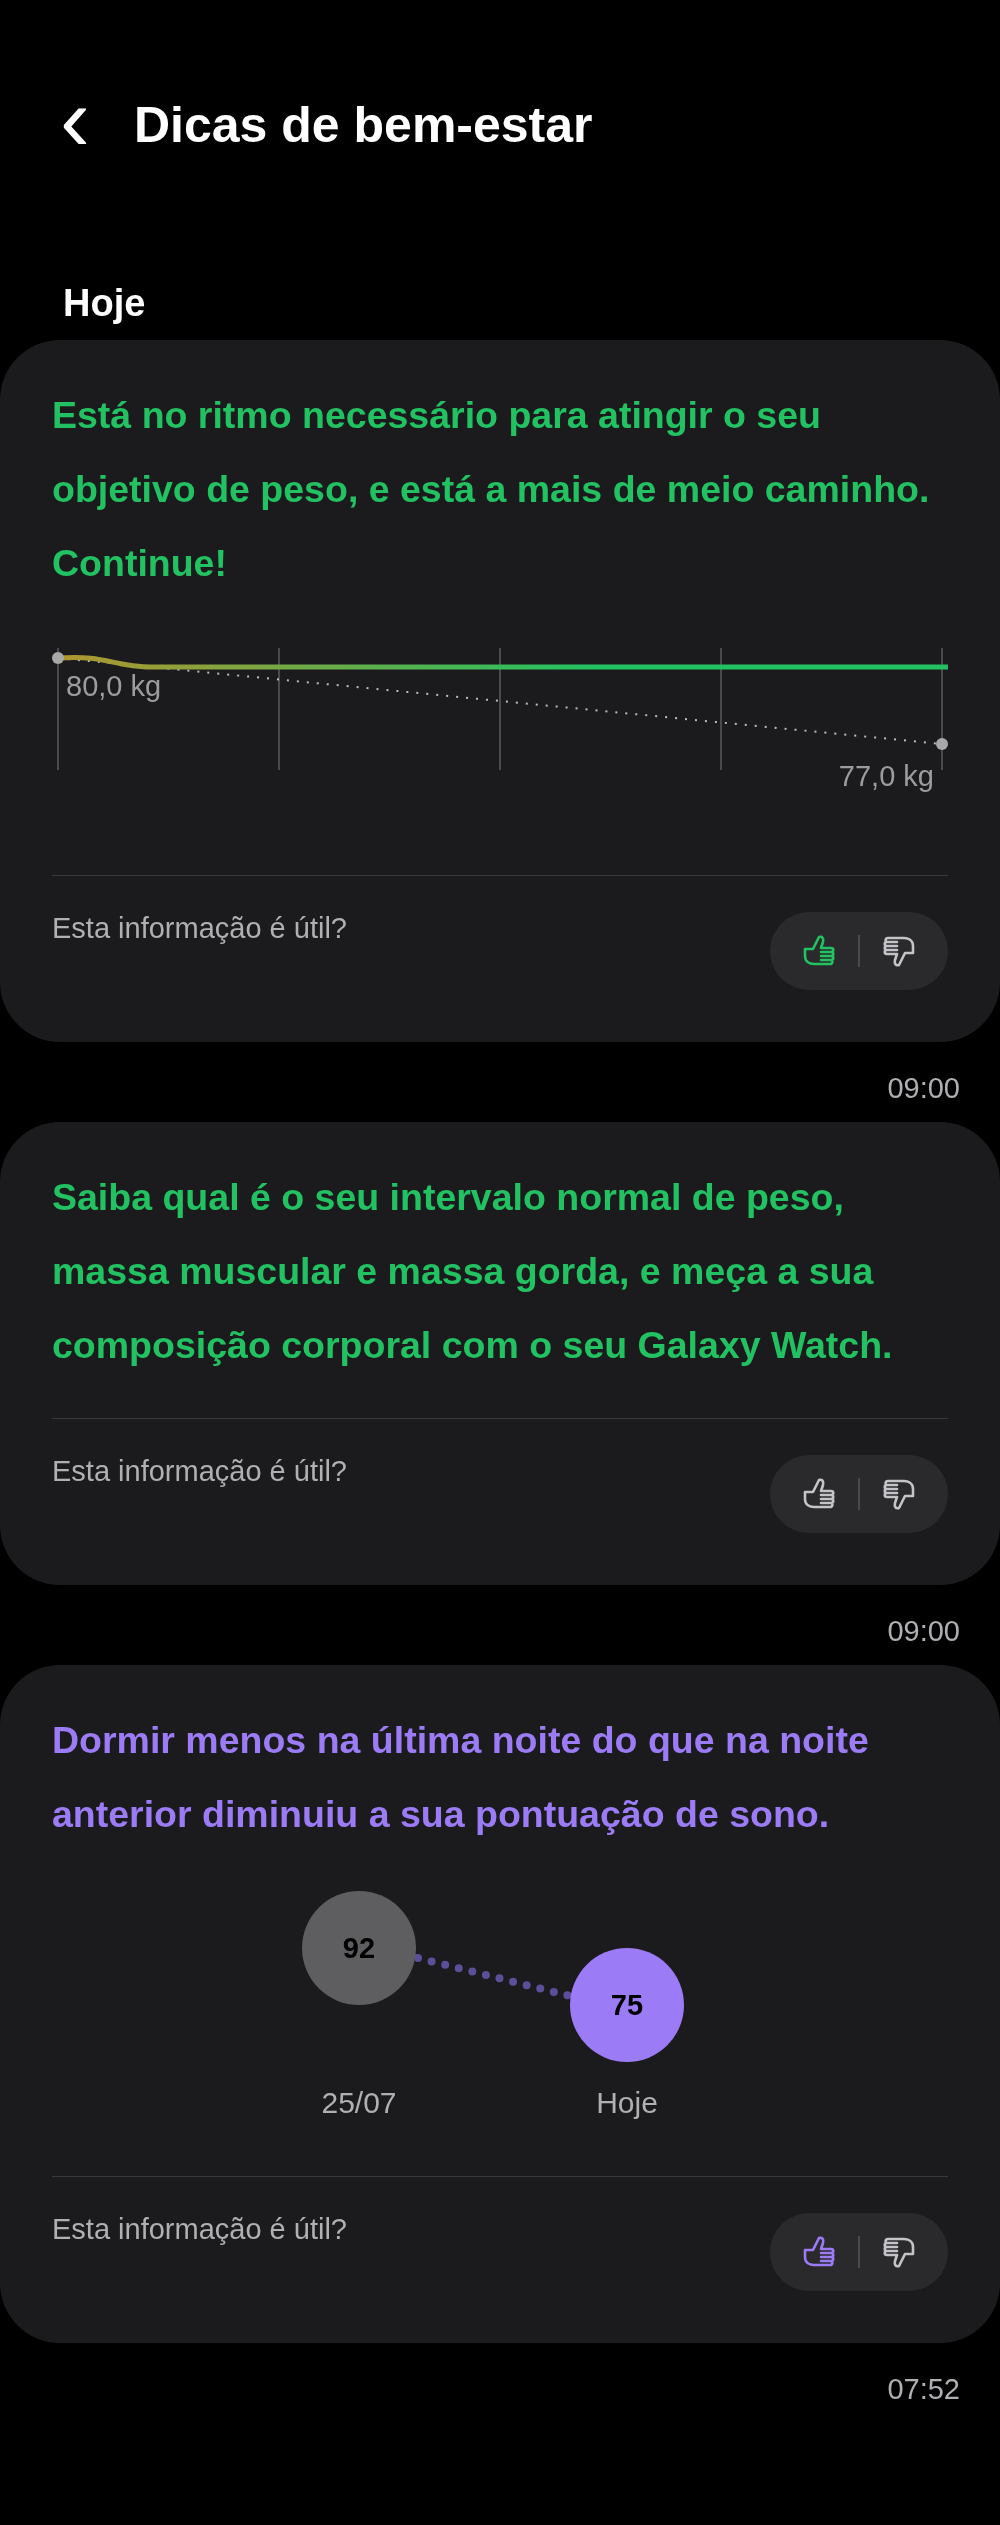 This screenshot has height=2525, width=1000. I want to click on back-button: ‹, so click(75, 119).